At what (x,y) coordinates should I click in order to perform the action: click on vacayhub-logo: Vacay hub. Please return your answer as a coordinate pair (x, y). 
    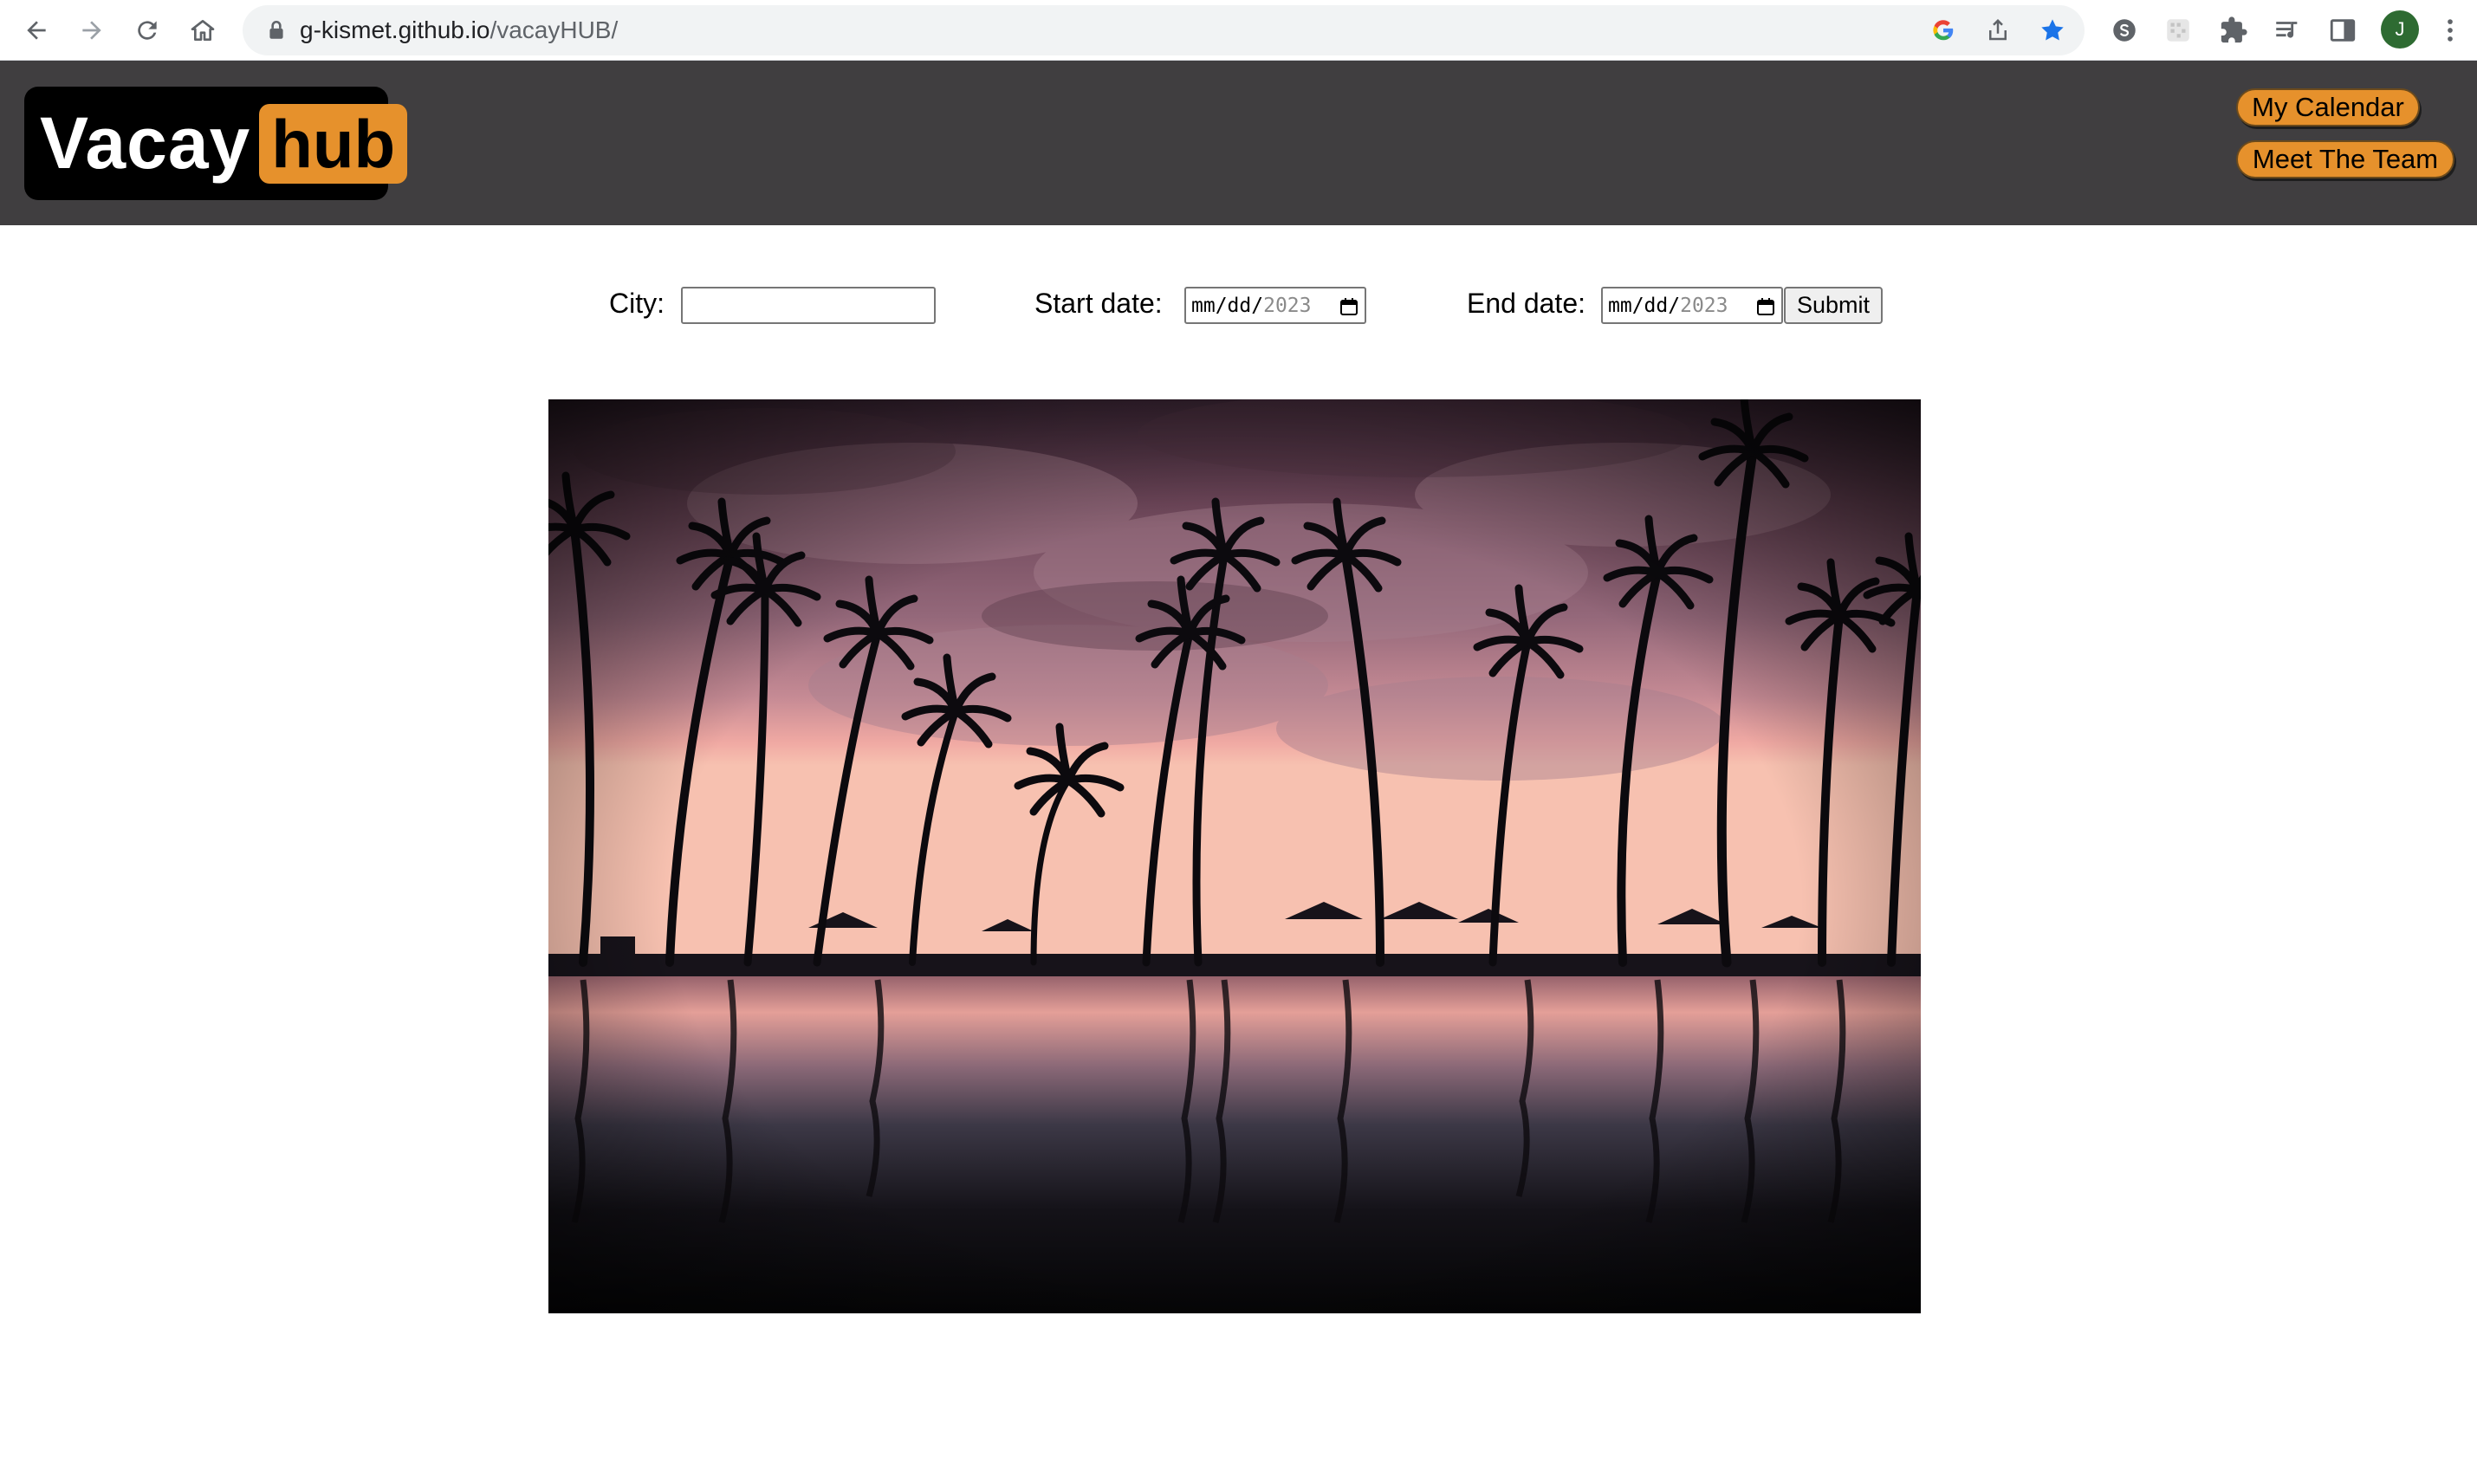
    Looking at the image, I should click on (216, 143).